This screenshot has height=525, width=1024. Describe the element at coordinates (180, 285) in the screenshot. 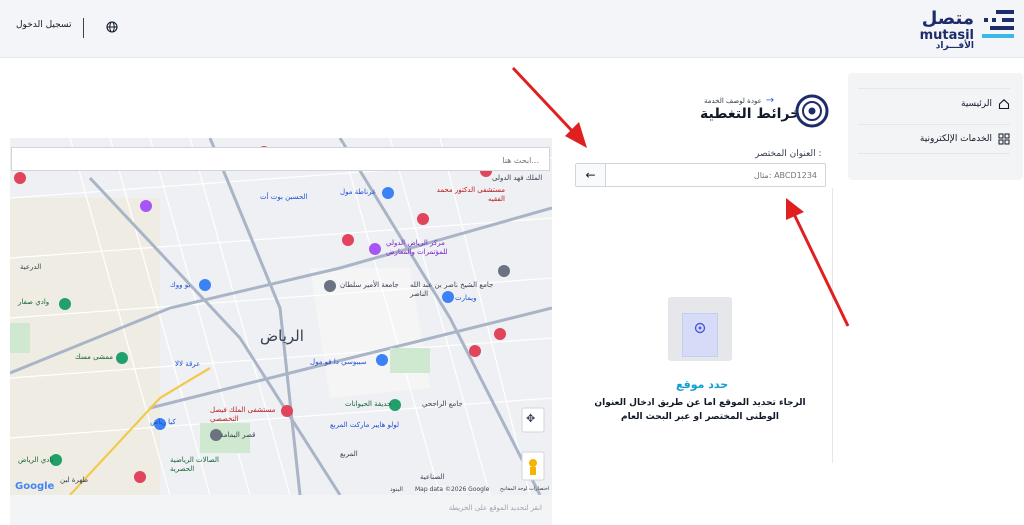

I see `map-label: بو ووك` at that location.